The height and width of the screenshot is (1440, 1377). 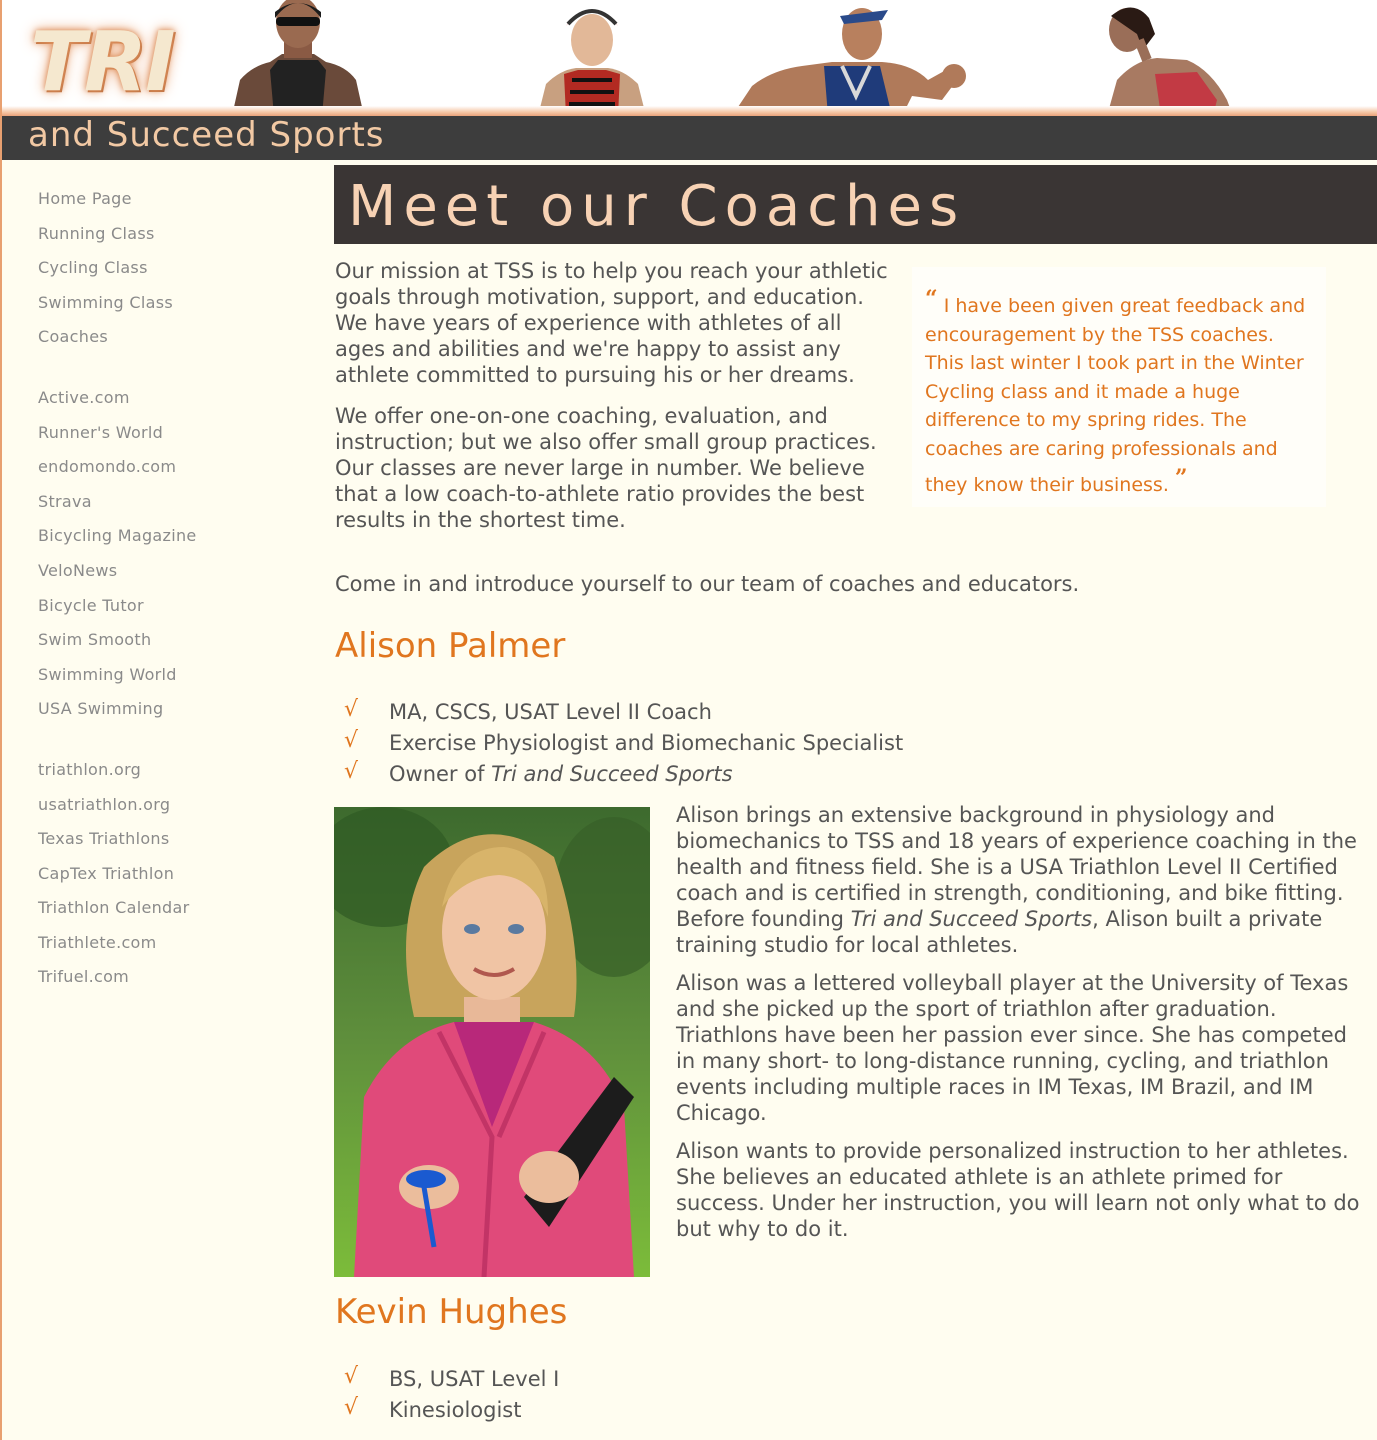 I want to click on coach-photo-alison, so click(x=492, y=1042).